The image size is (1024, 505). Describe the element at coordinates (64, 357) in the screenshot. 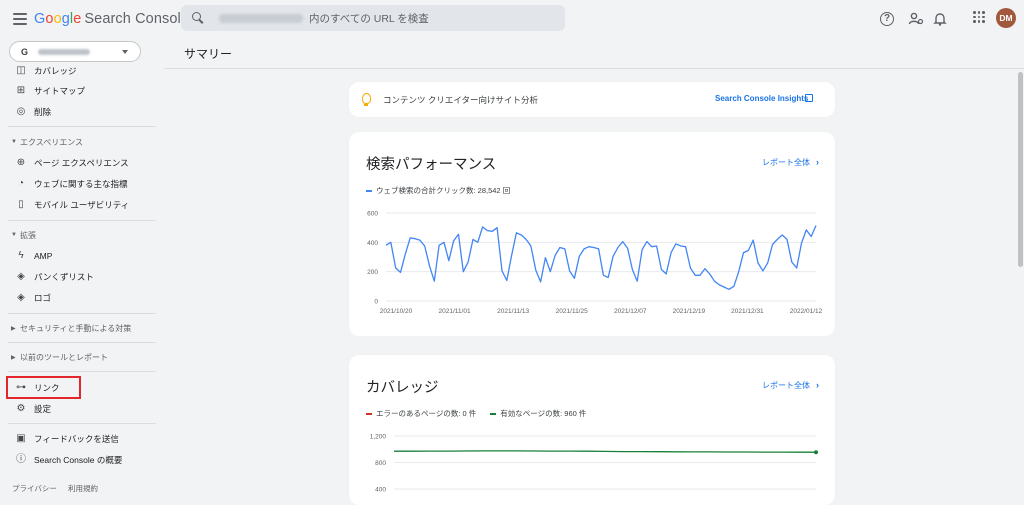

I see `section-label: 以前のツールとレポート` at that location.